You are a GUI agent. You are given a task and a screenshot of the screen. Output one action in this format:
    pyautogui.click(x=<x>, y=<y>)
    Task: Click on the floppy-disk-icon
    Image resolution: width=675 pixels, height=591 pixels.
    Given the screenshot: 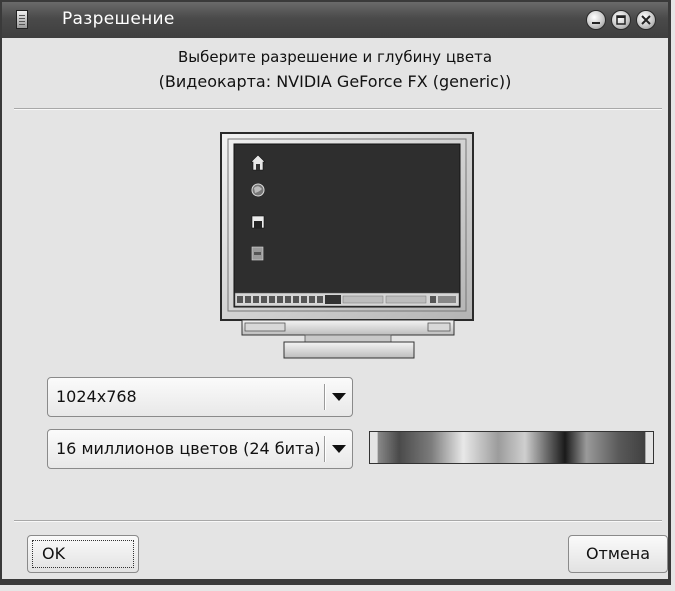 What is the action you would take?
    pyautogui.click(x=258, y=222)
    